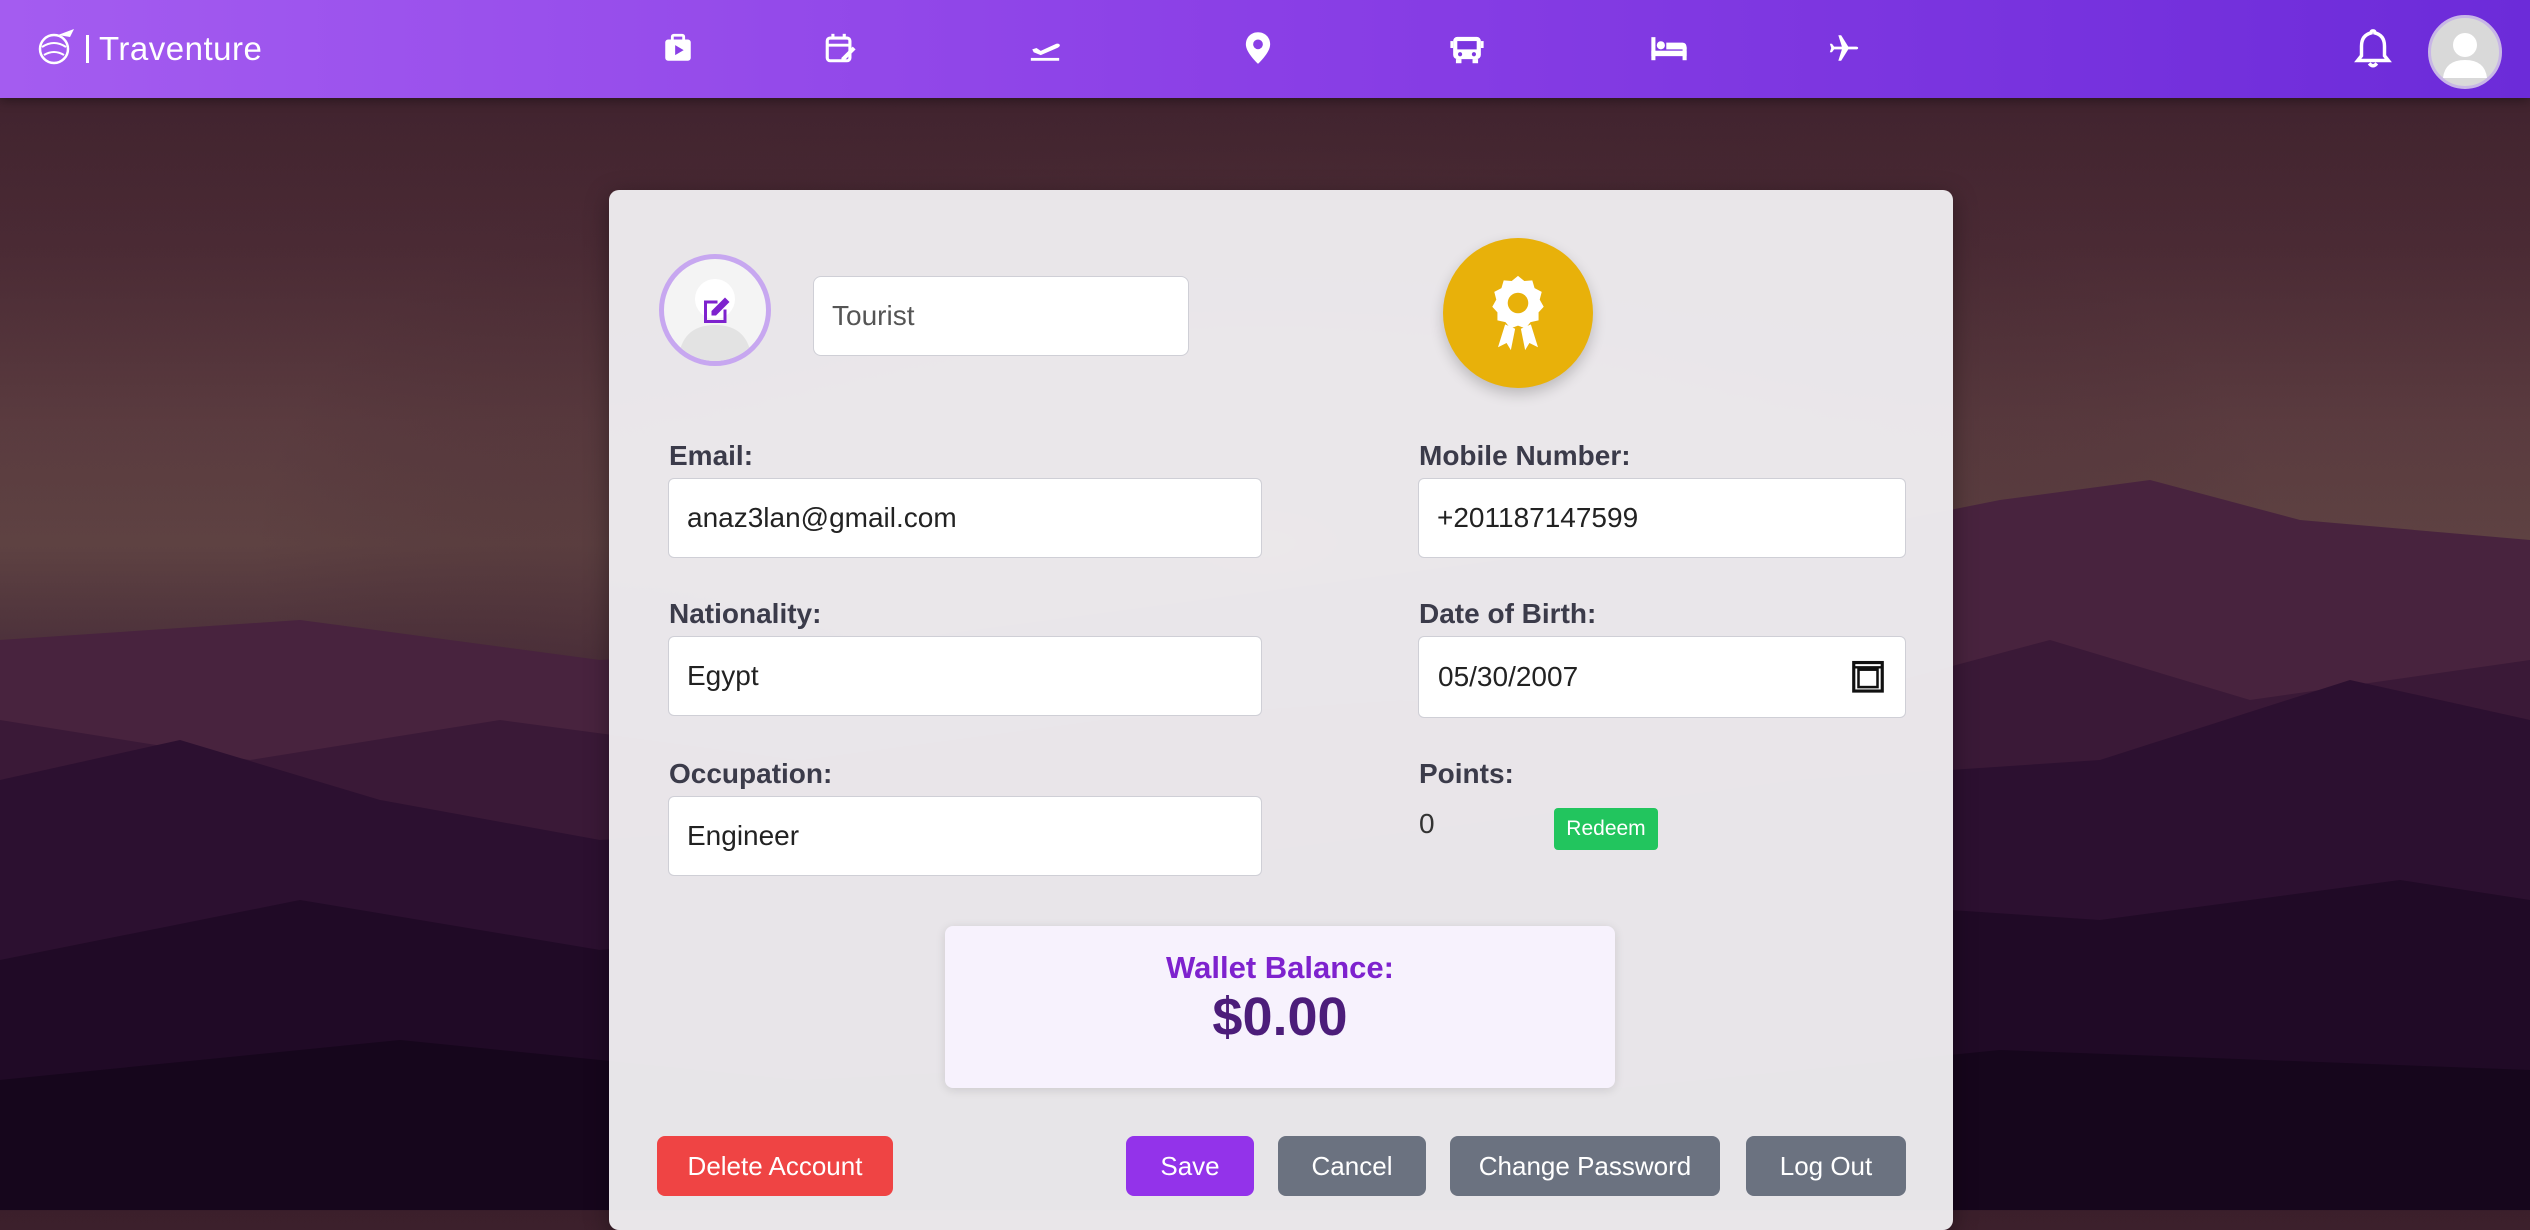 The height and width of the screenshot is (1230, 2530). What do you see at coordinates (1352, 1166) in the screenshot?
I see `cancel-button: Cancel` at bounding box center [1352, 1166].